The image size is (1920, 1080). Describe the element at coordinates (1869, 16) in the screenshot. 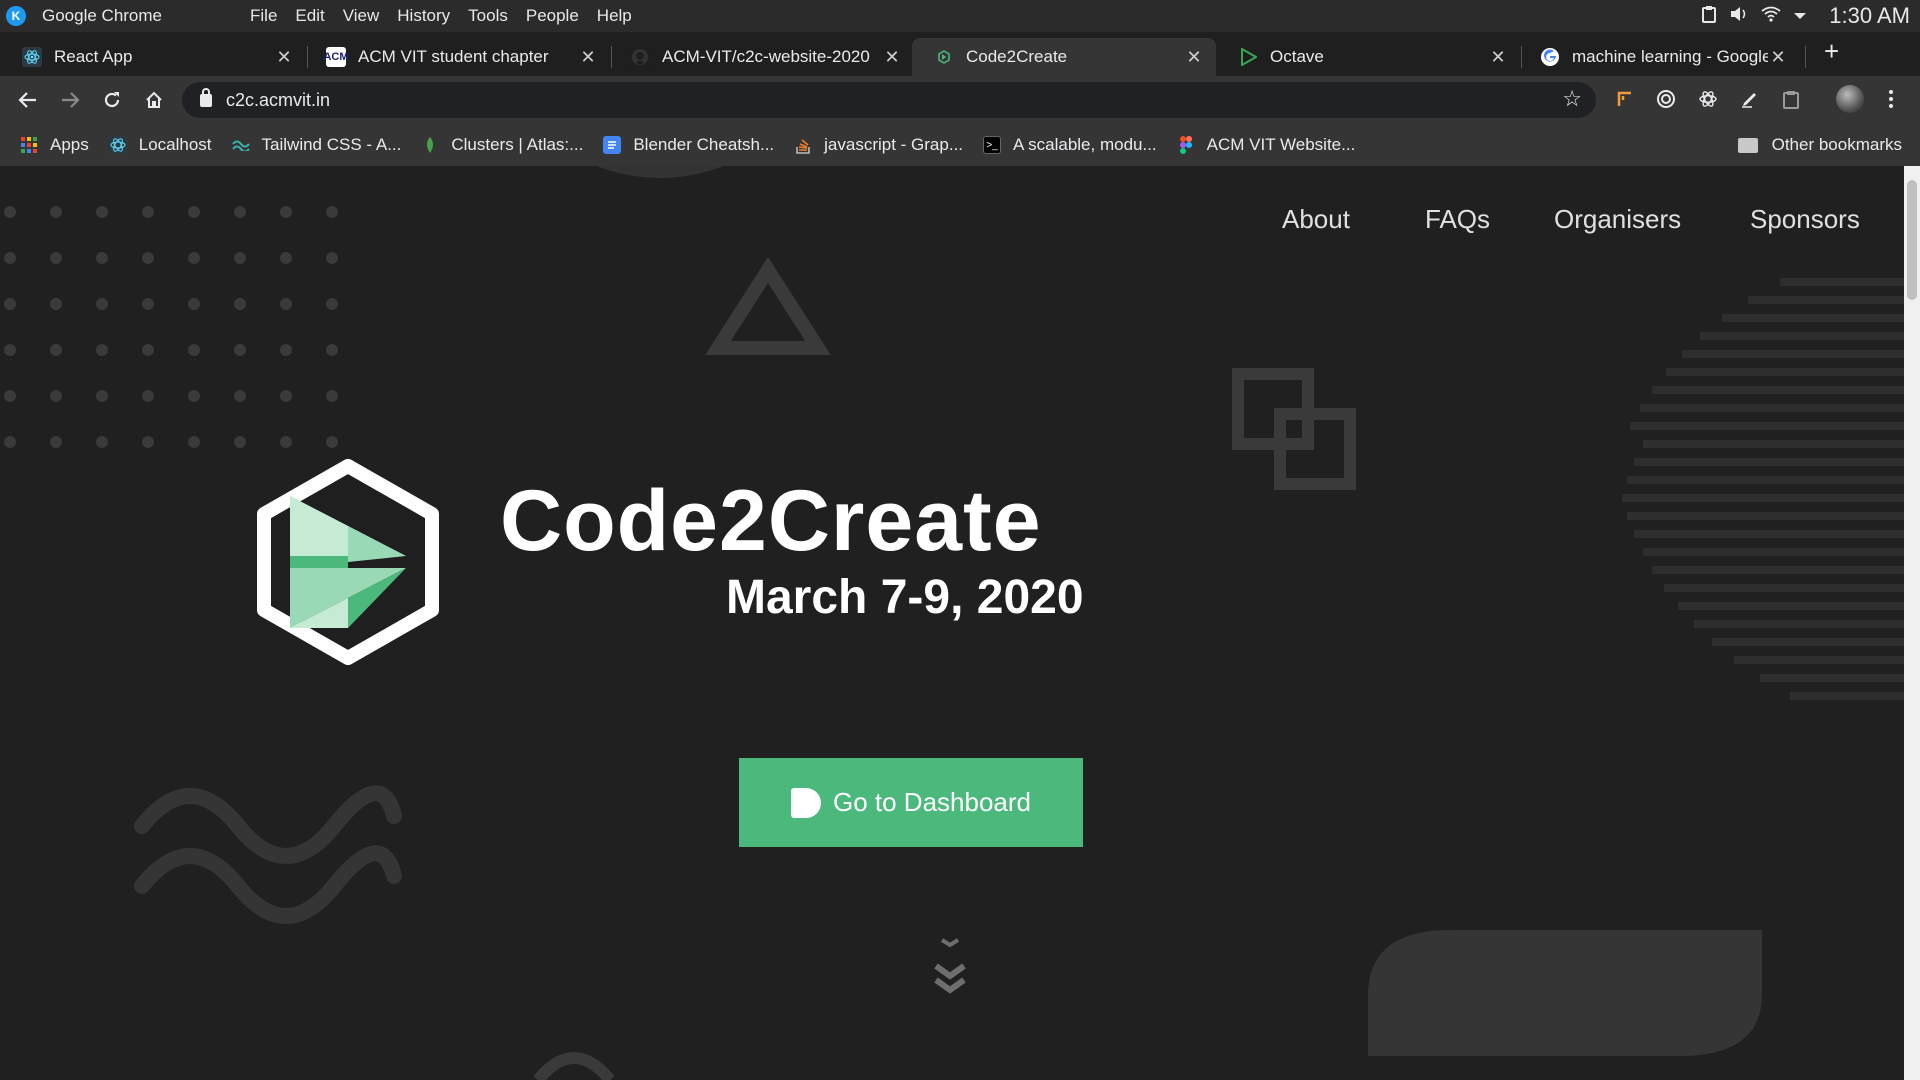

I see `clock: 1:30 AM` at that location.